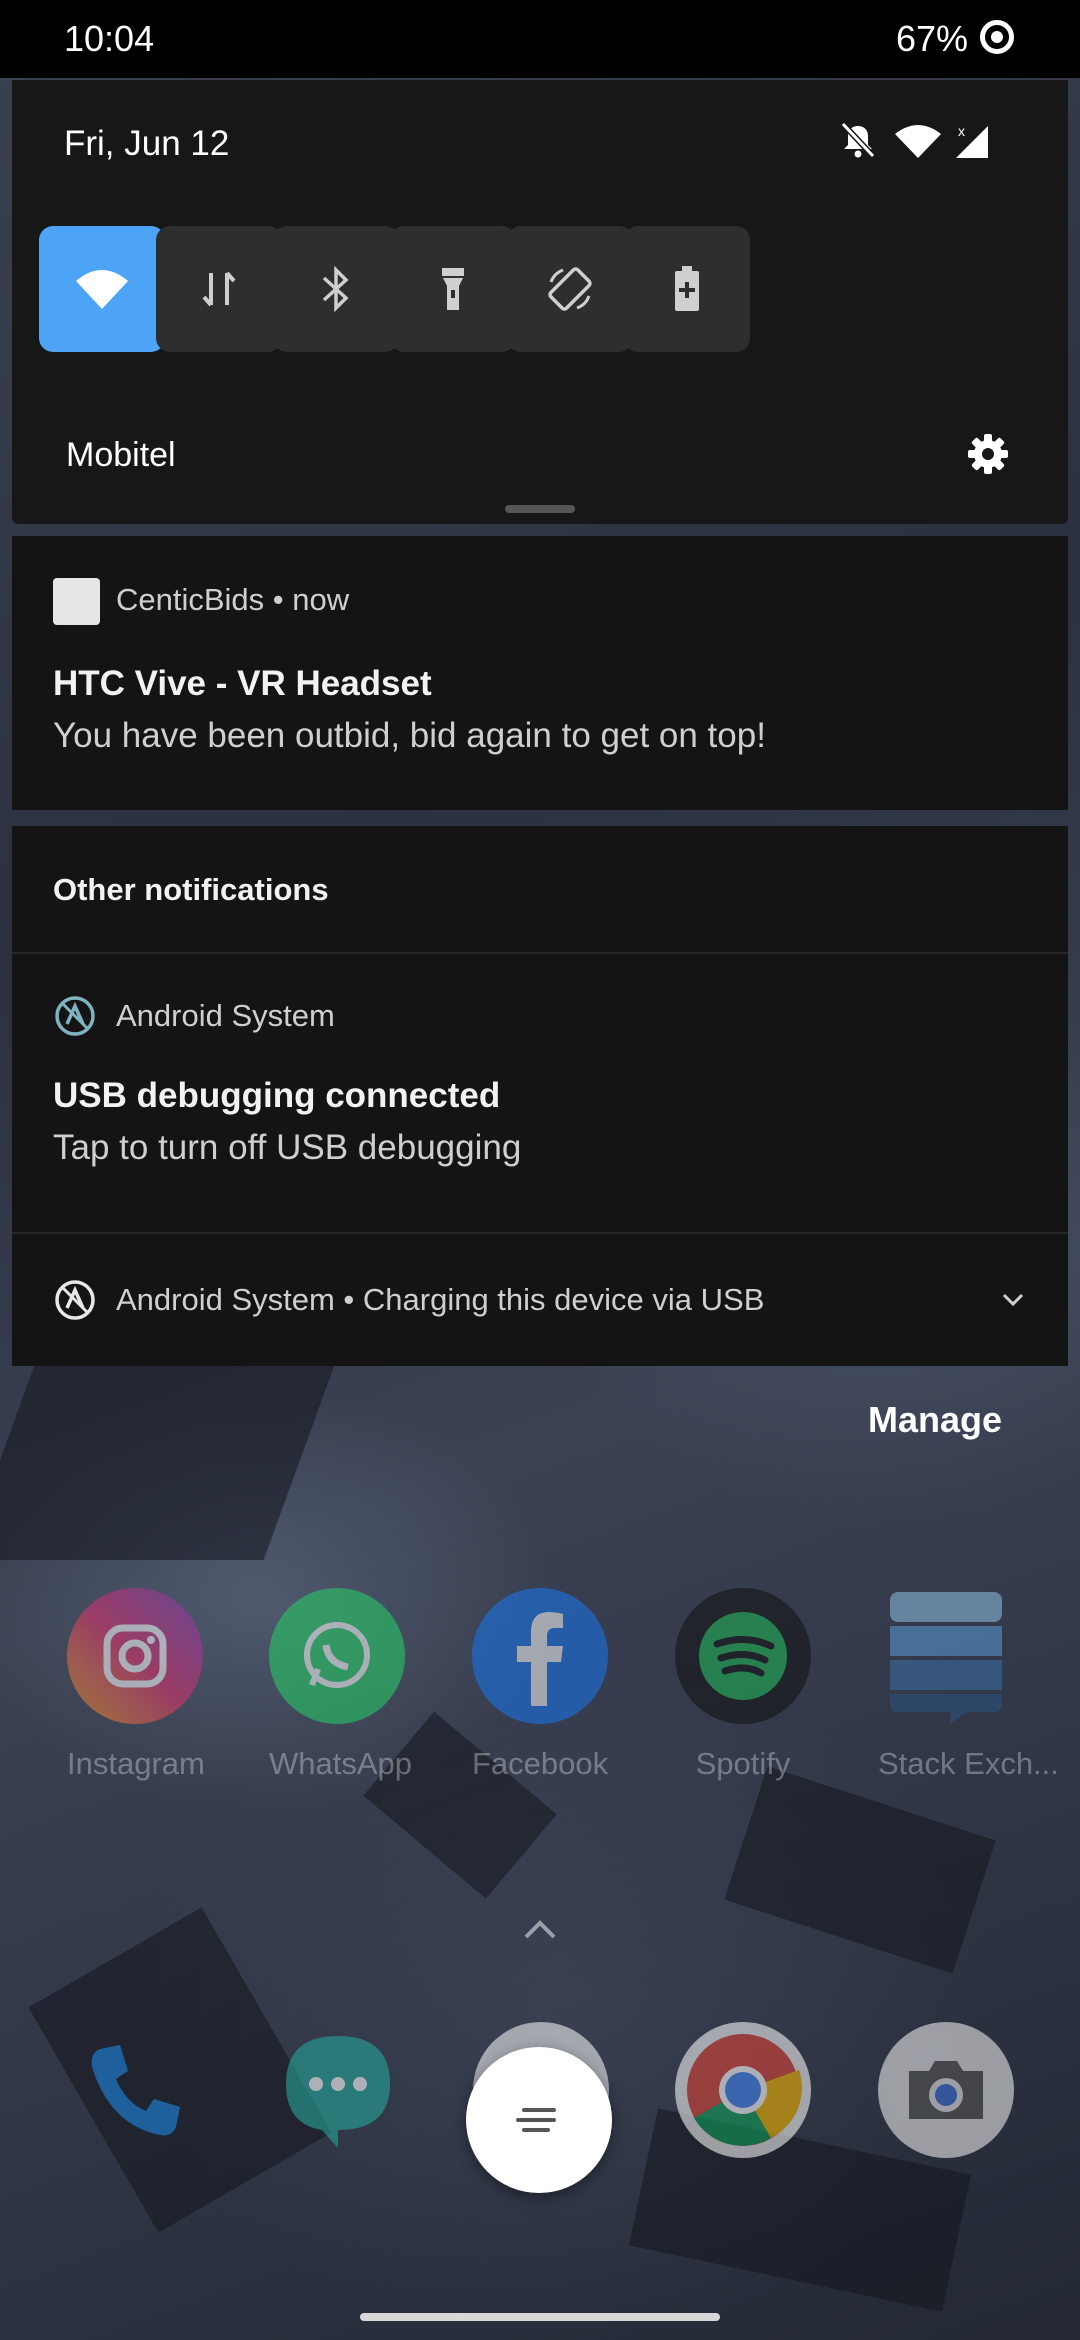 The height and width of the screenshot is (2340, 1080). What do you see at coordinates (242, 683) in the screenshot?
I see `notification-title: HTC Vive - VR Headset` at bounding box center [242, 683].